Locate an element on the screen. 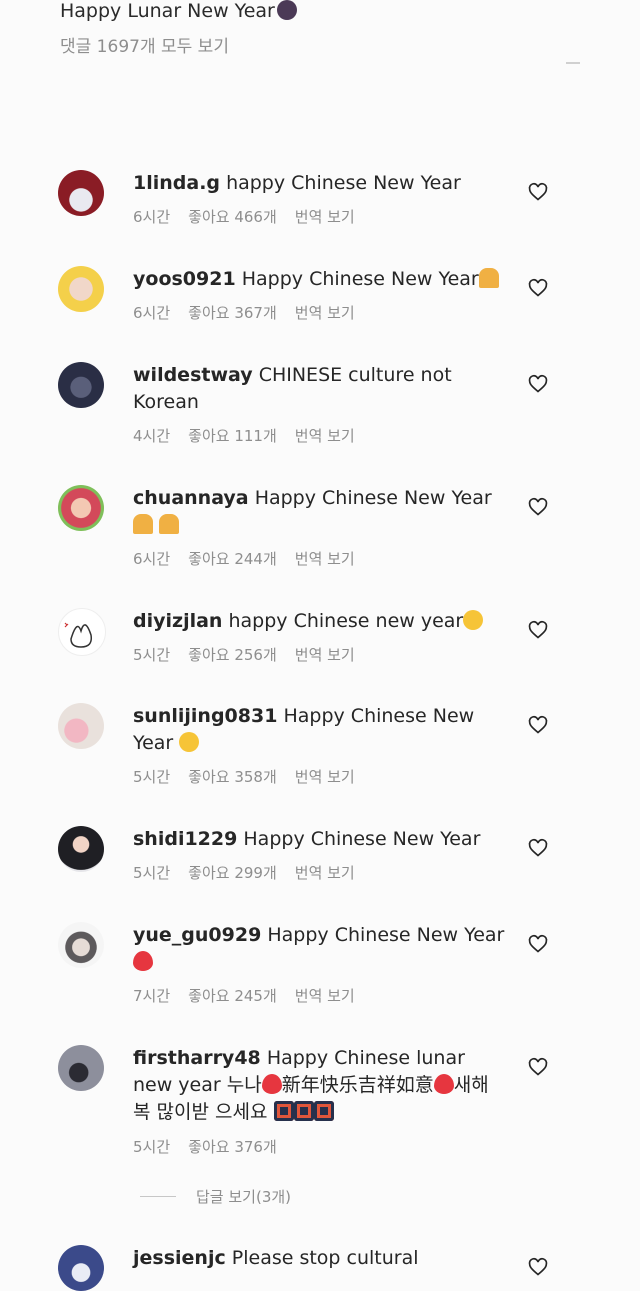  replies-divider is located at coordinates (158, 1196).